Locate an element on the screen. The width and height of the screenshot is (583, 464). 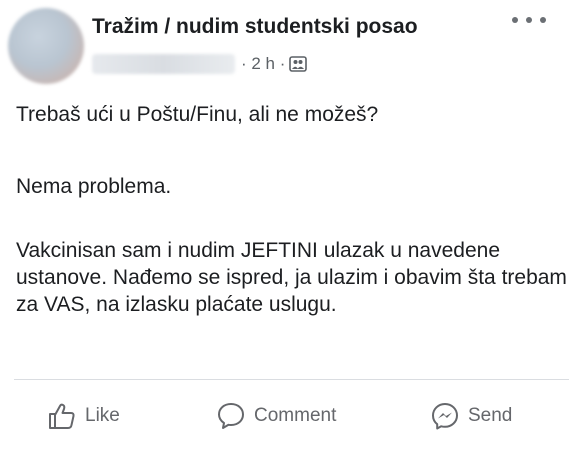
comment-button: Comment is located at coordinates (276, 416).